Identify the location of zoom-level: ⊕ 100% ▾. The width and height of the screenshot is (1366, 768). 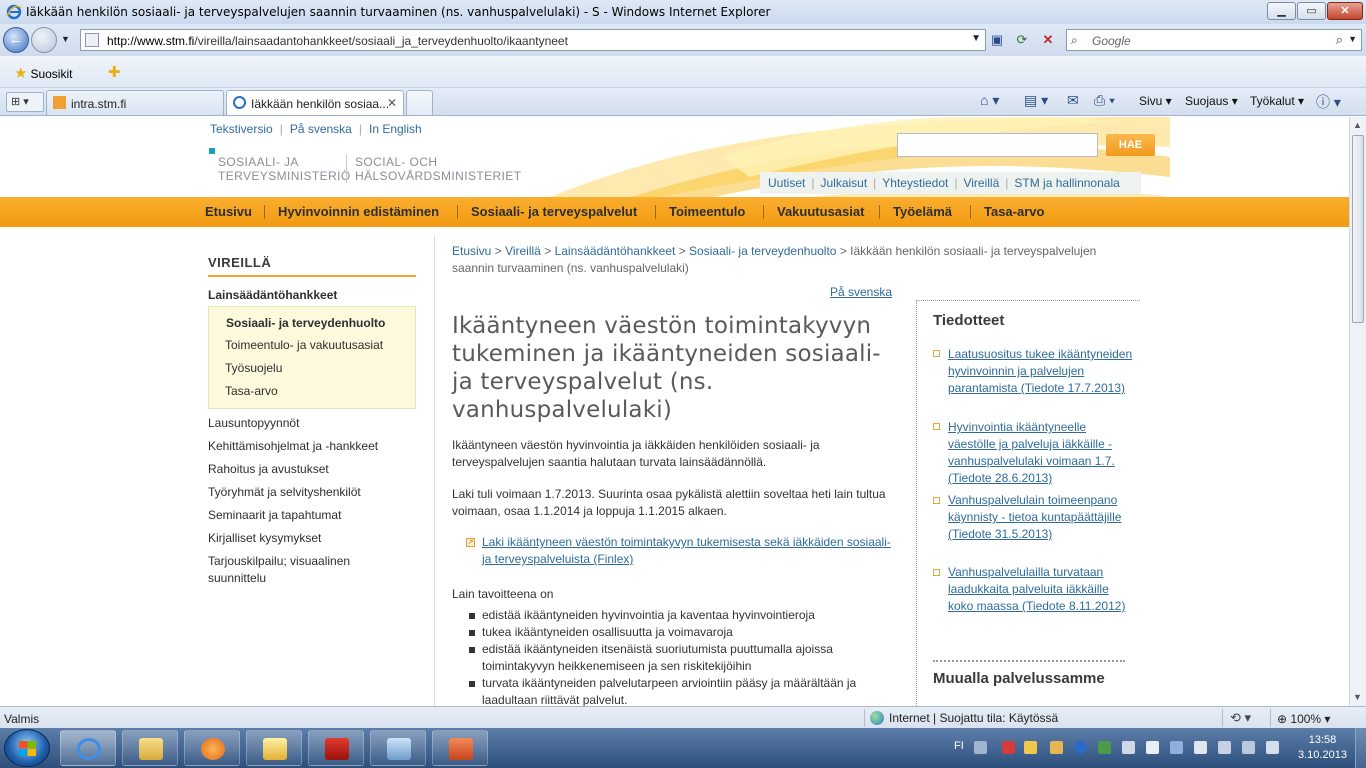
(1303, 719).